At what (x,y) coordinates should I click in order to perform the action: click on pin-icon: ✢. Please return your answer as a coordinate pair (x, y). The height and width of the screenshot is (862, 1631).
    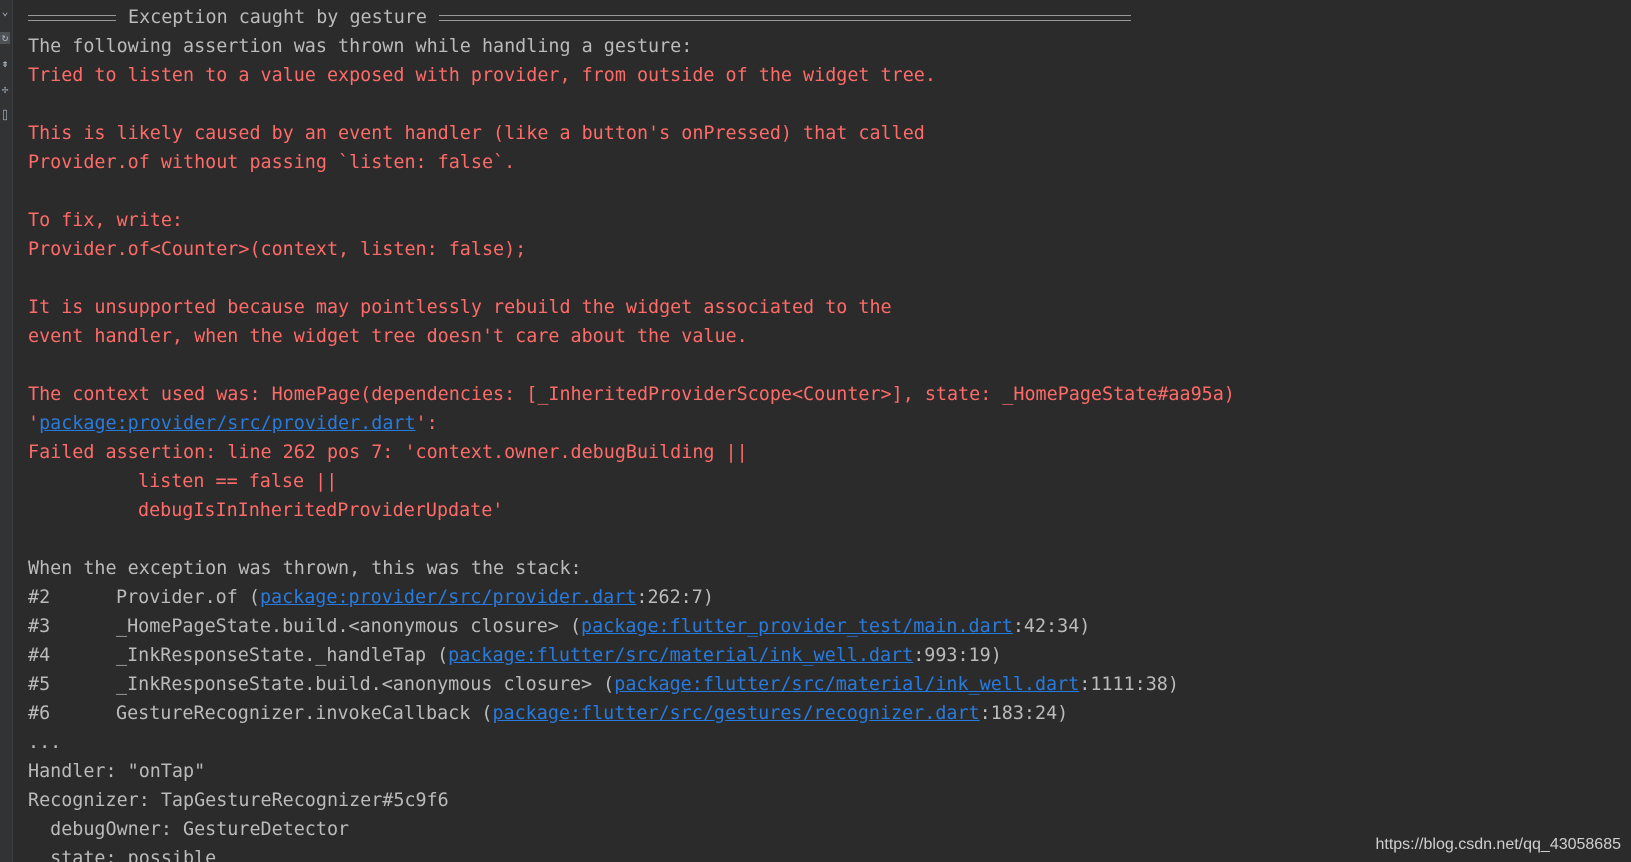
    Looking at the image, I should click on (5, 90).